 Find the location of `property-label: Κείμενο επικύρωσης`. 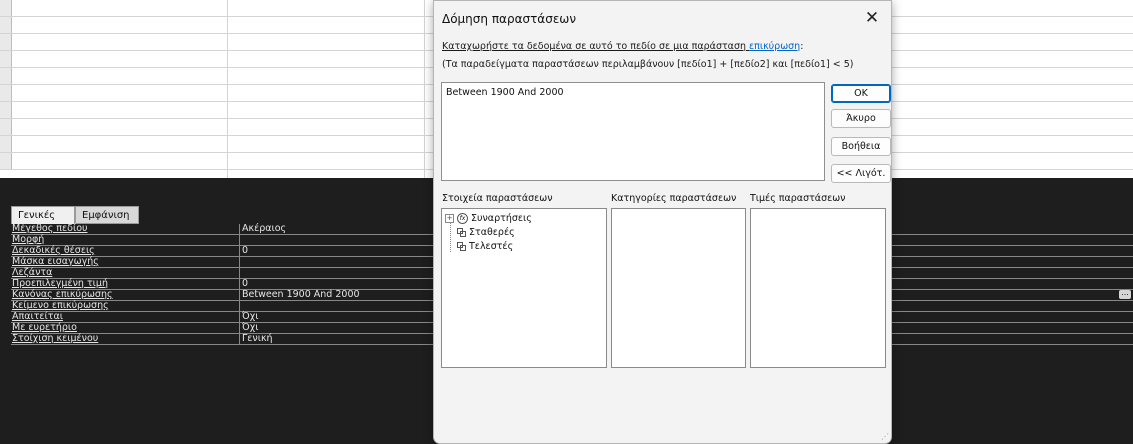

property-label: Κείμενο επικύρωσης is located at coordinates (60, 305).